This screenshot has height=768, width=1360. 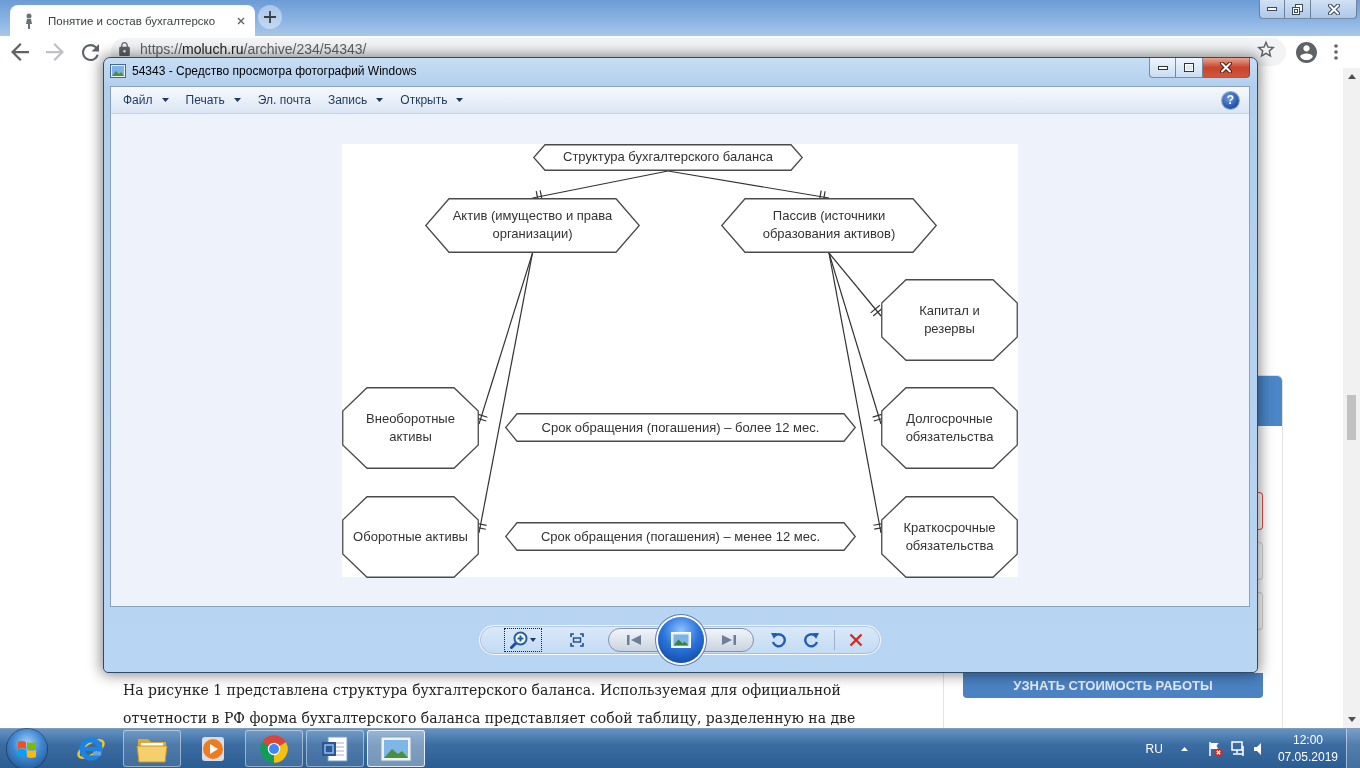 What do you see at coordinates (532, 225) in the screenshot?
I see `hexagon-node: Актив (имущество и права организации)` at bounding box center [532, 225].